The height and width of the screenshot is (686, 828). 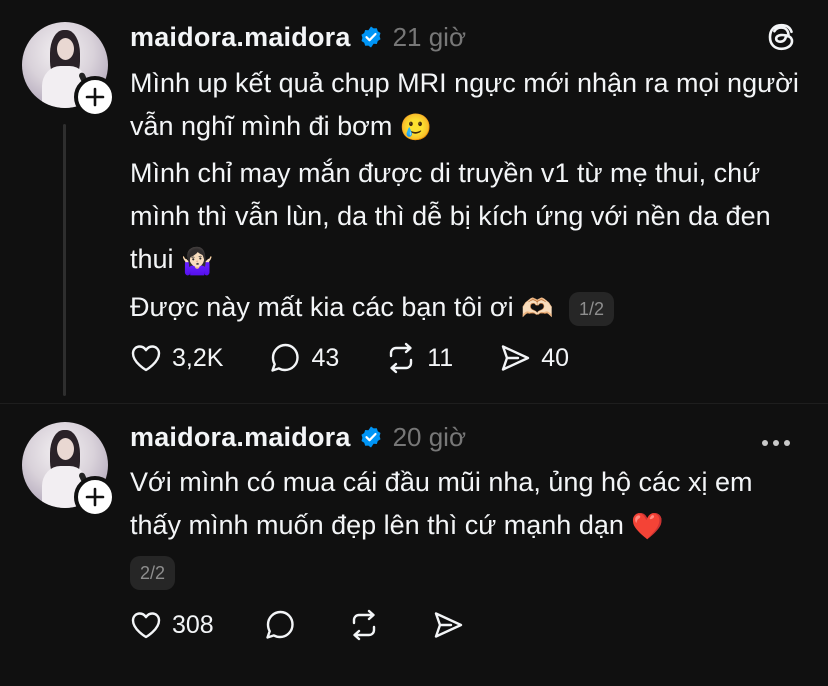 I want to click on post-header: maidora.maidora 21 giờ, so click(x=298, y=37).